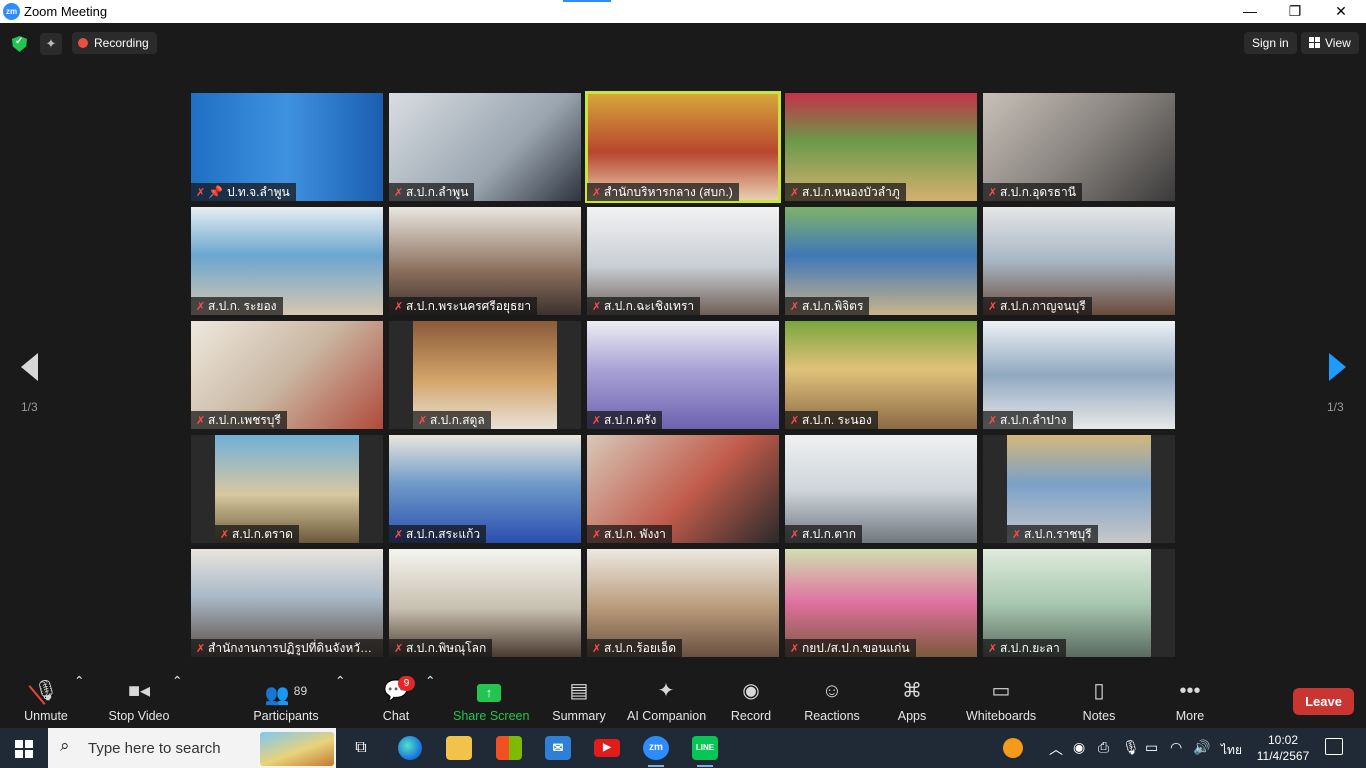 This screenshot has height=768, width=1366. I want to click on taskbar-clock: 10:02 11/4/2567, so click(1283, 748).